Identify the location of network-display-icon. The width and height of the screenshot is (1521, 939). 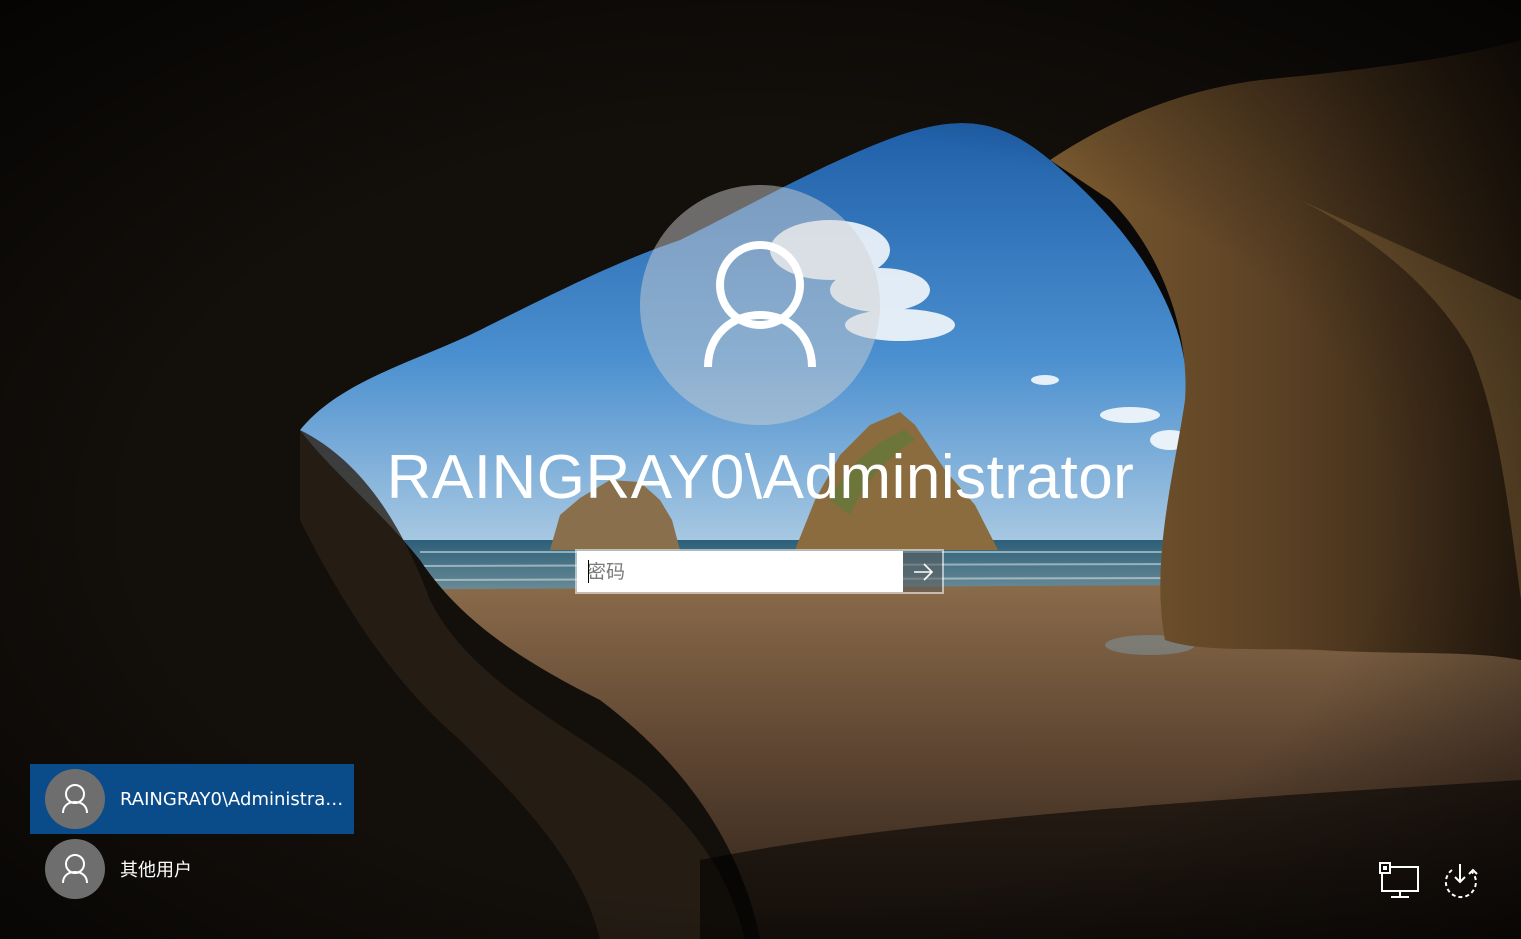
(1399, 880).